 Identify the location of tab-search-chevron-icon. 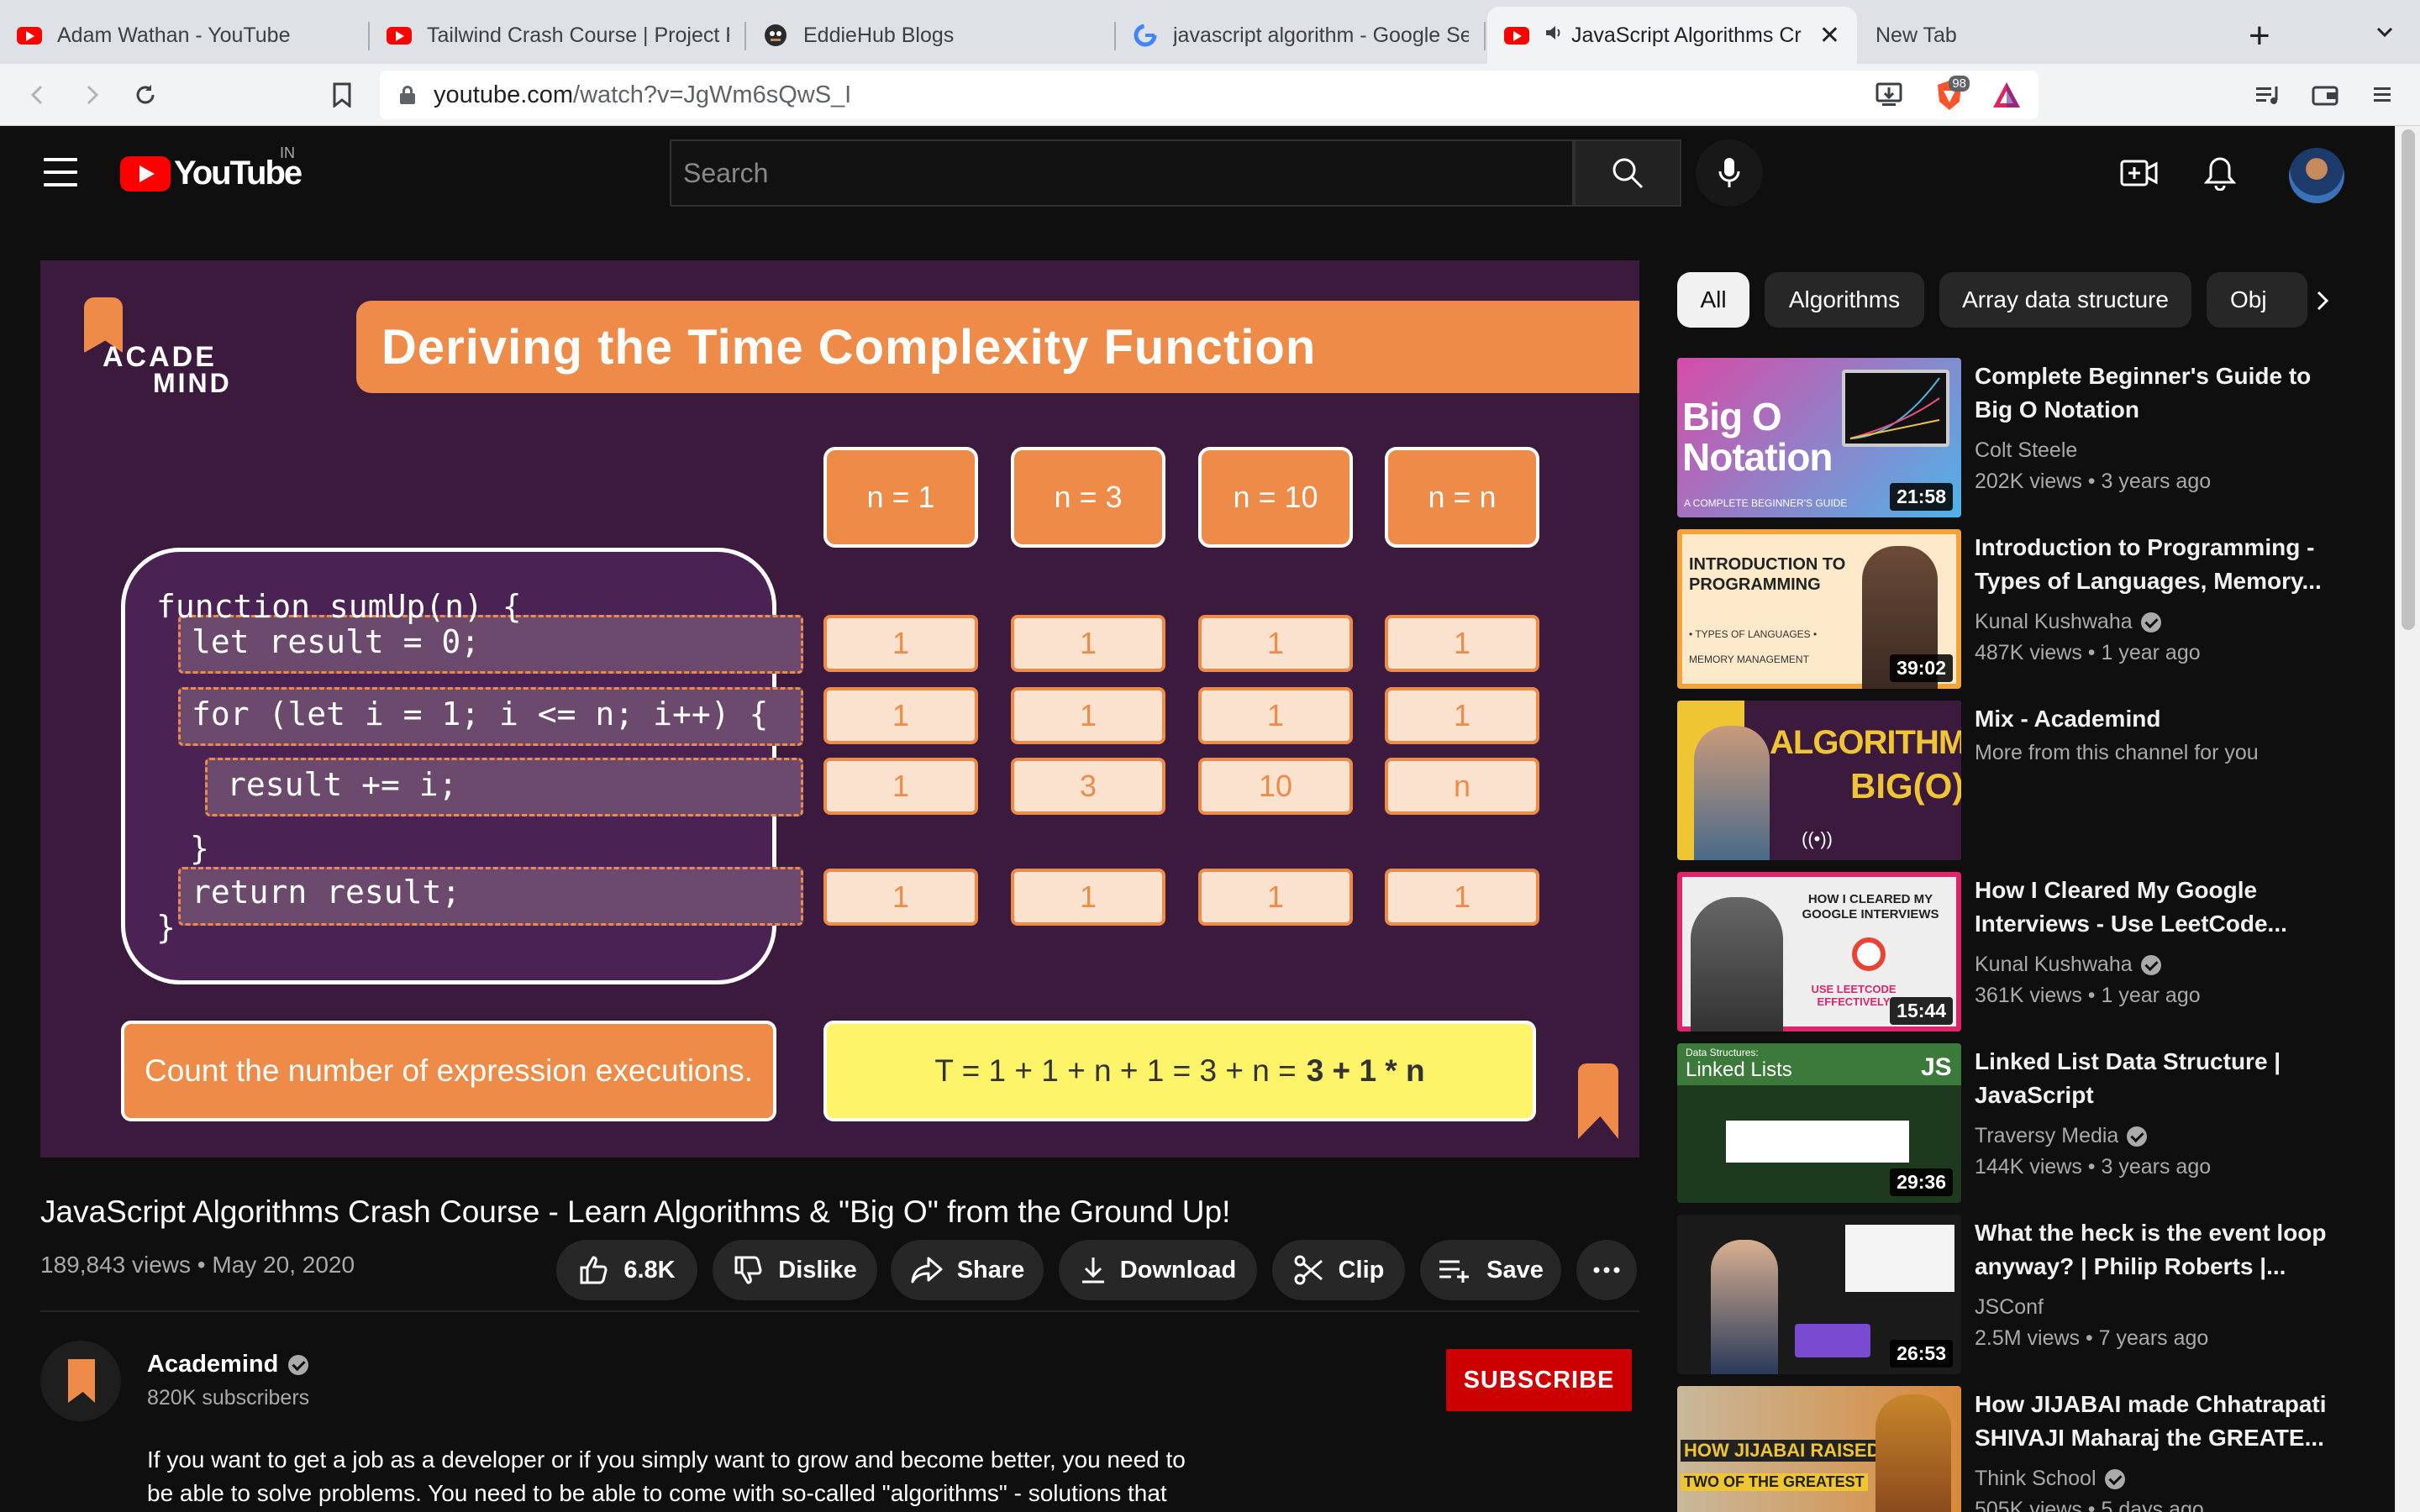
(2385, 34).